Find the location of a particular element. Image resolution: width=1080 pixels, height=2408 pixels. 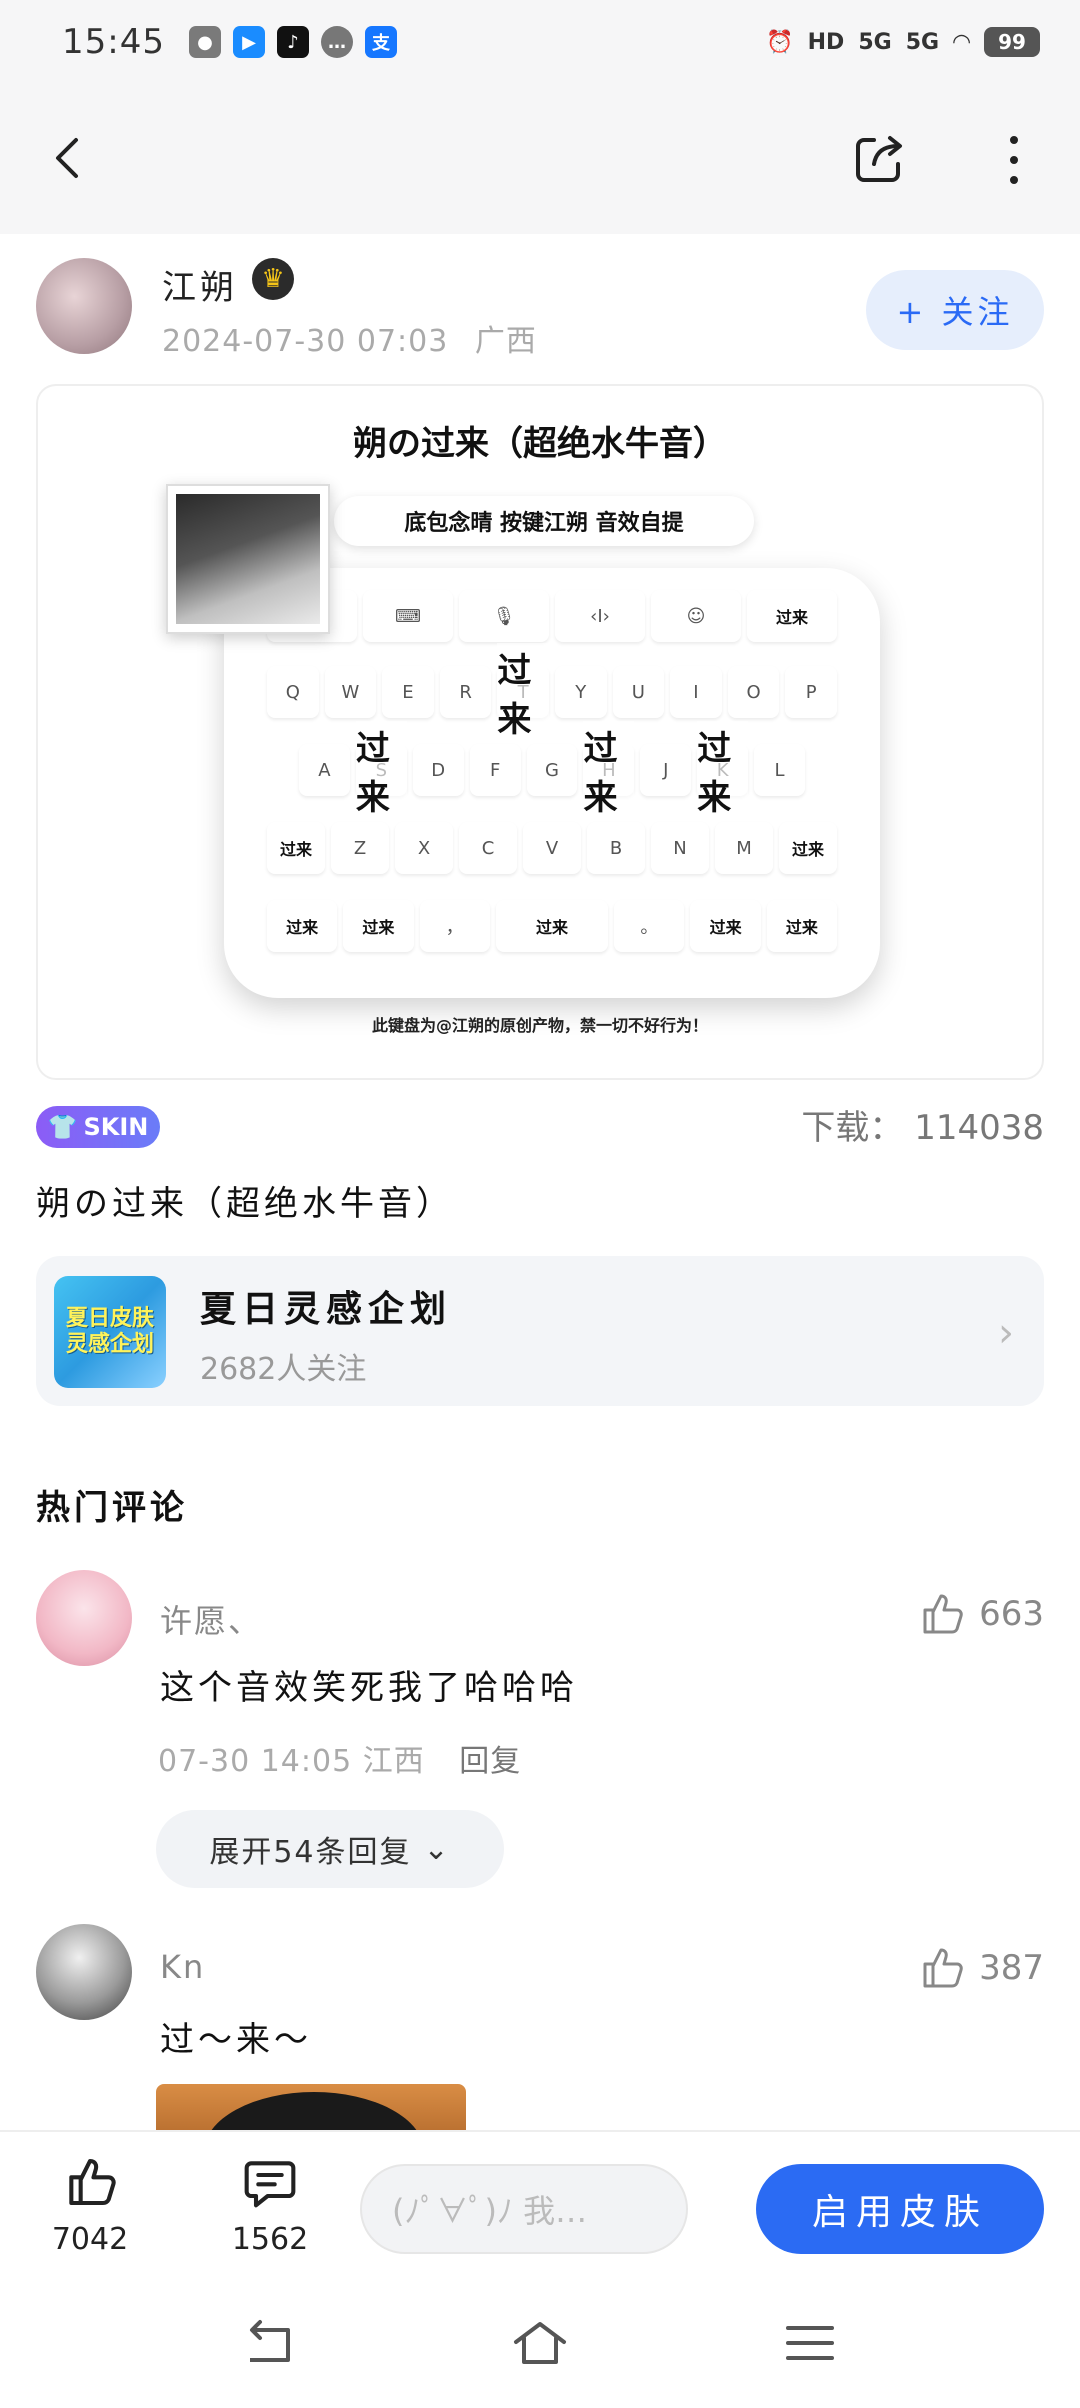

keyboard-key: X is located at coordinates (424, 848).